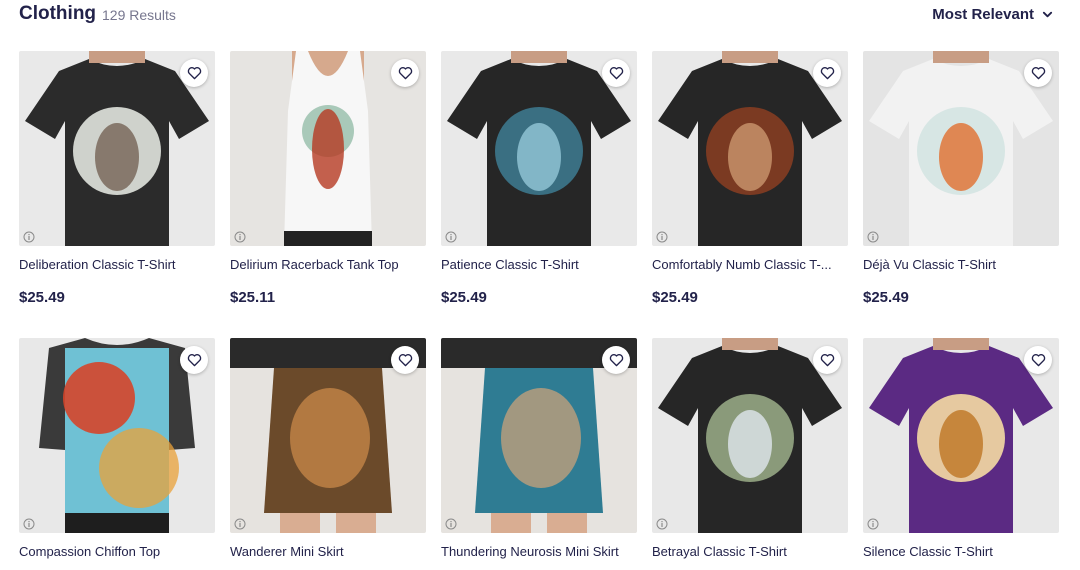  What do you see at coordinates (539, 264) in the screenshot?
I see `product-name: Patience Classic T-Shirt` at bounding box center [539, 264].